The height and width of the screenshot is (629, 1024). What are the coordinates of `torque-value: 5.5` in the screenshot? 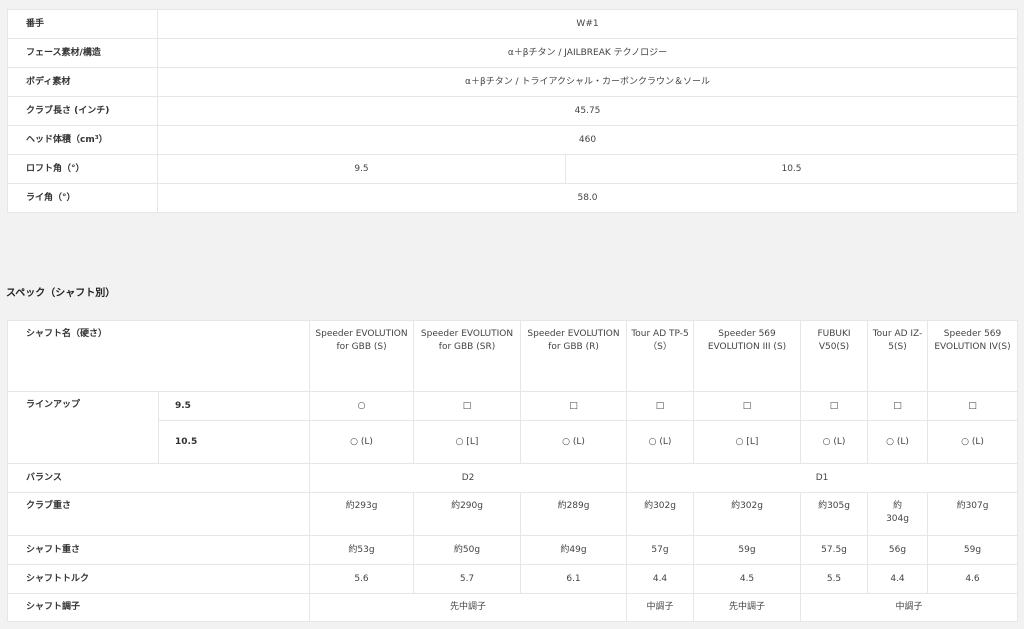 It's located at (834, 579).